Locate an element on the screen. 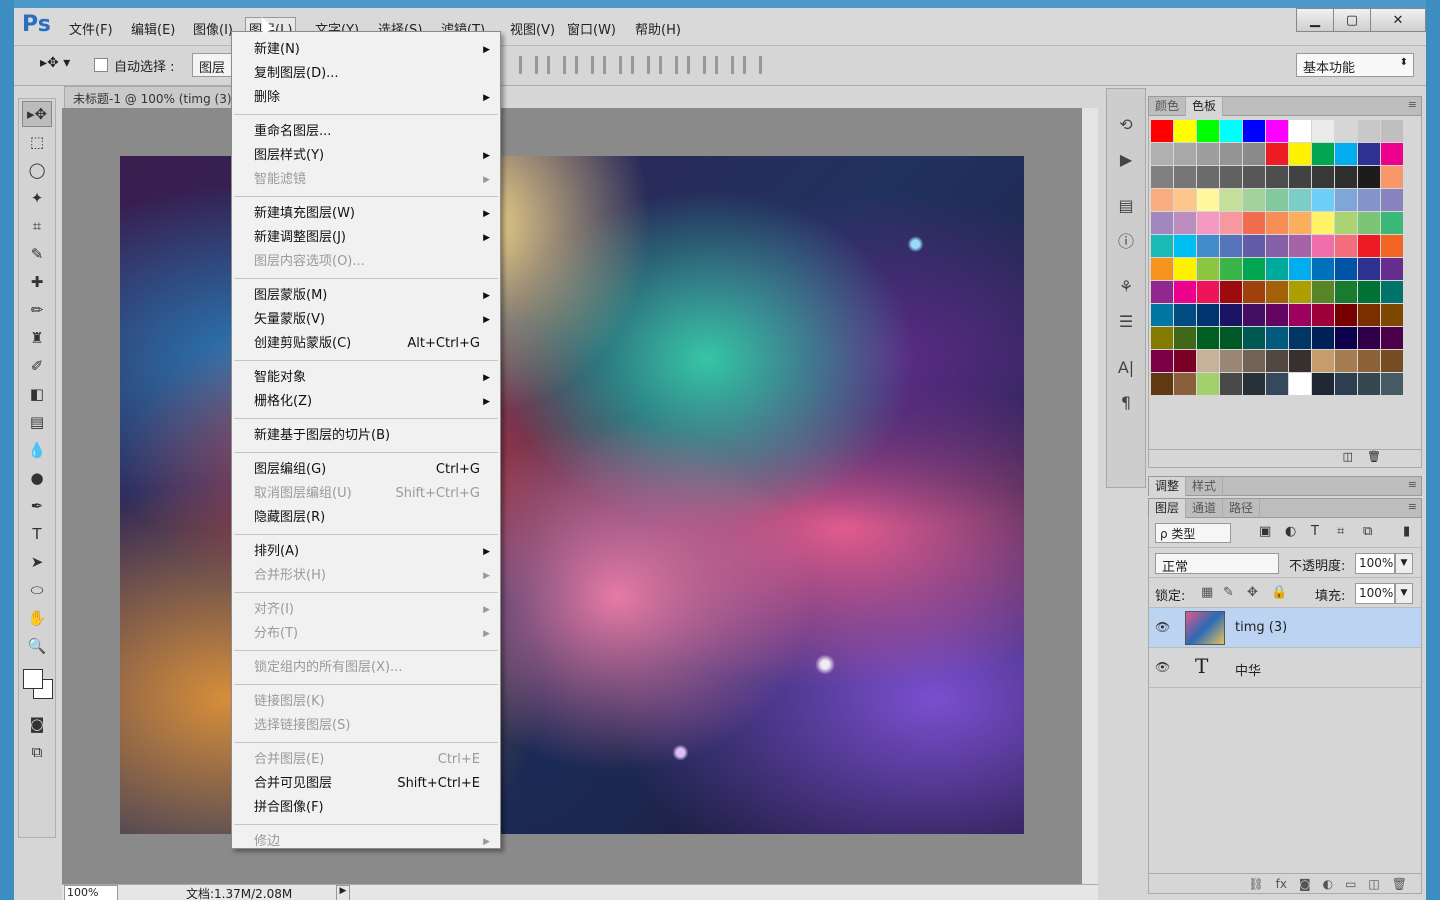  zoom-tool: 🔍 is located at coordinates (37, 646).